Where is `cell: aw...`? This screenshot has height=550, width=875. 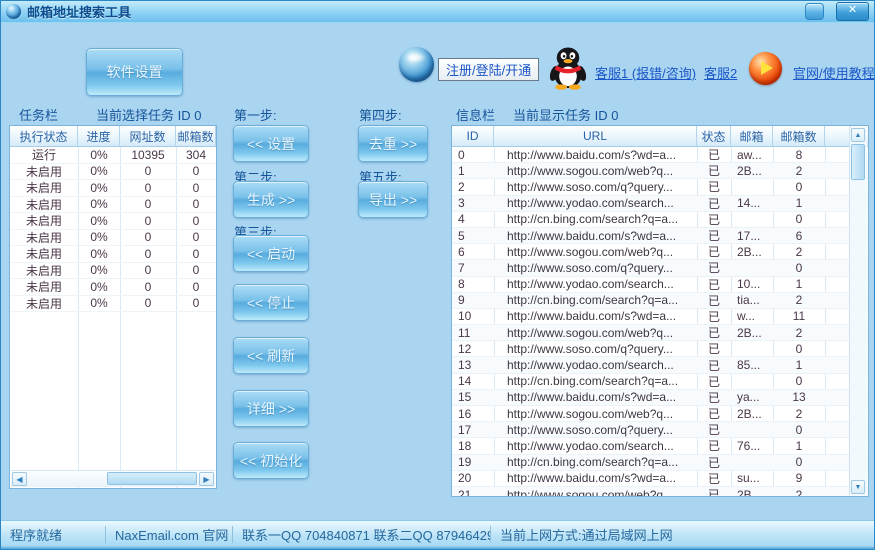 cell: aw... is located at coordinates (749, 154).